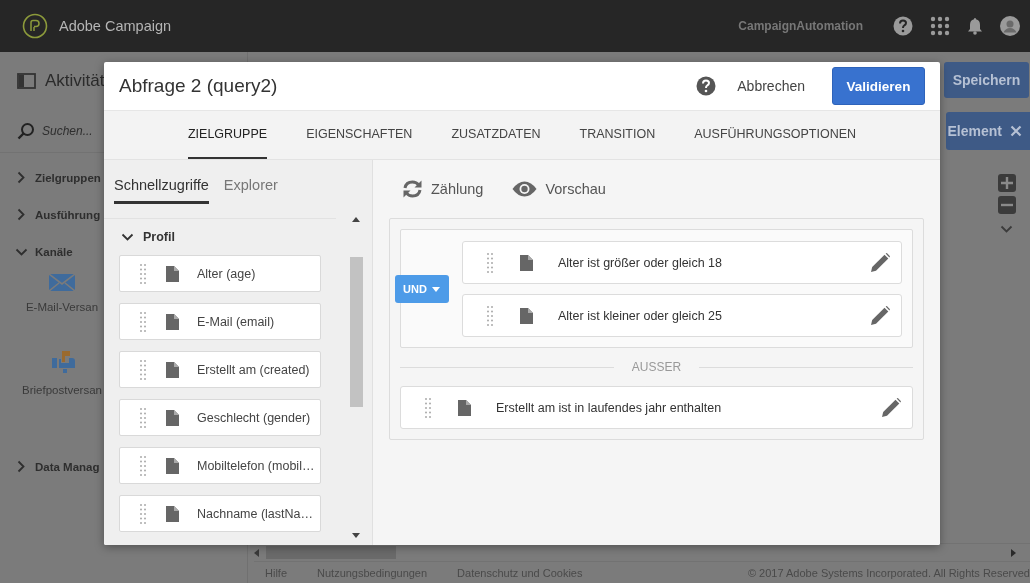 This screenshot has height=583, width=1030. I want to click on element-button: Element, so click(987, 131).